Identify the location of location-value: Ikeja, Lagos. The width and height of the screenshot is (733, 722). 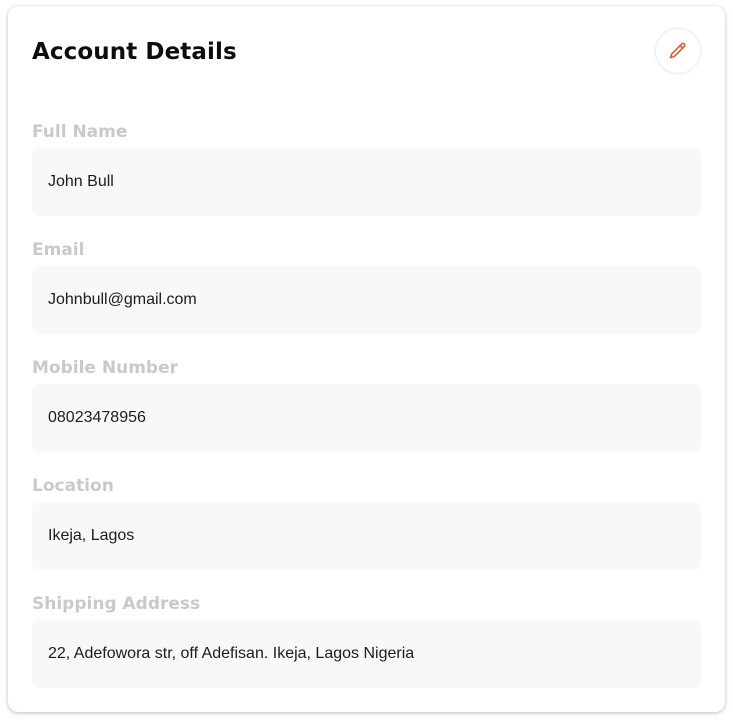
(91, 535).